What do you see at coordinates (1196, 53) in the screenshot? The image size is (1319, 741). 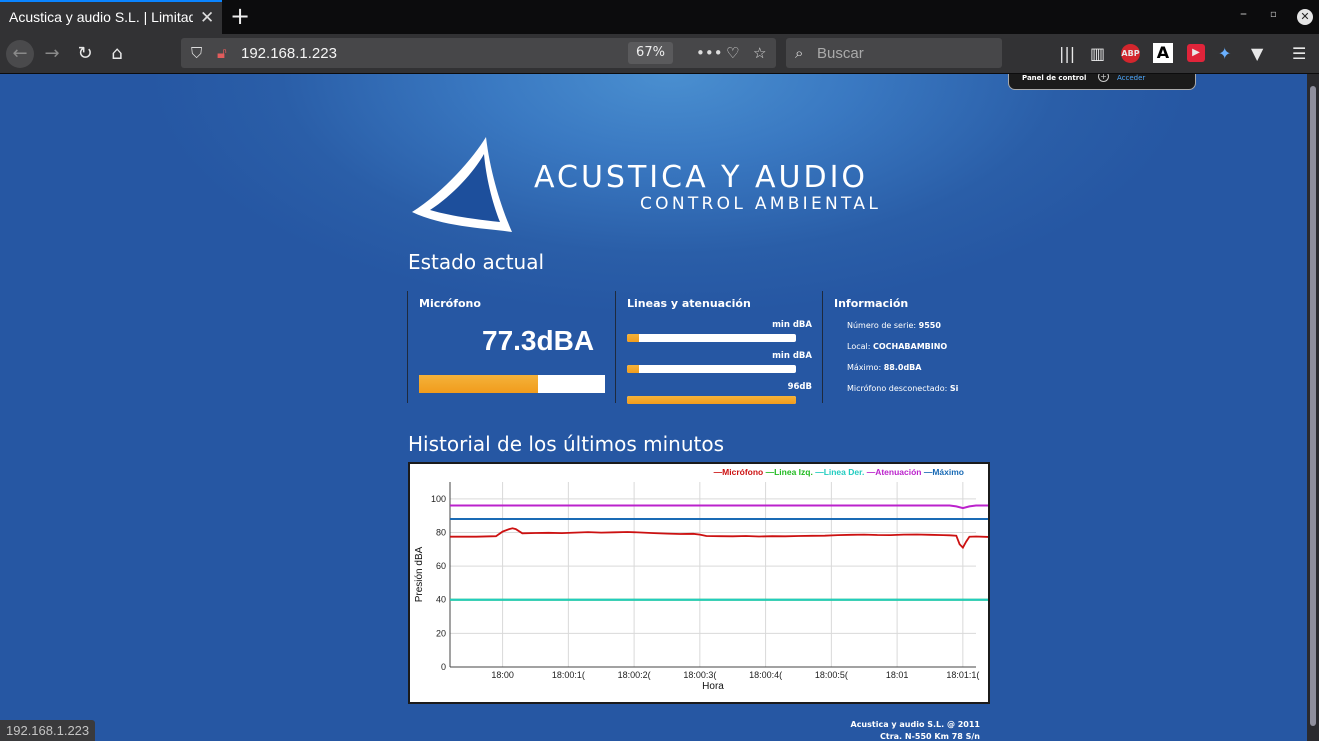 I see `media-extension-icon: ▶` at bounding box center [1196, 53].